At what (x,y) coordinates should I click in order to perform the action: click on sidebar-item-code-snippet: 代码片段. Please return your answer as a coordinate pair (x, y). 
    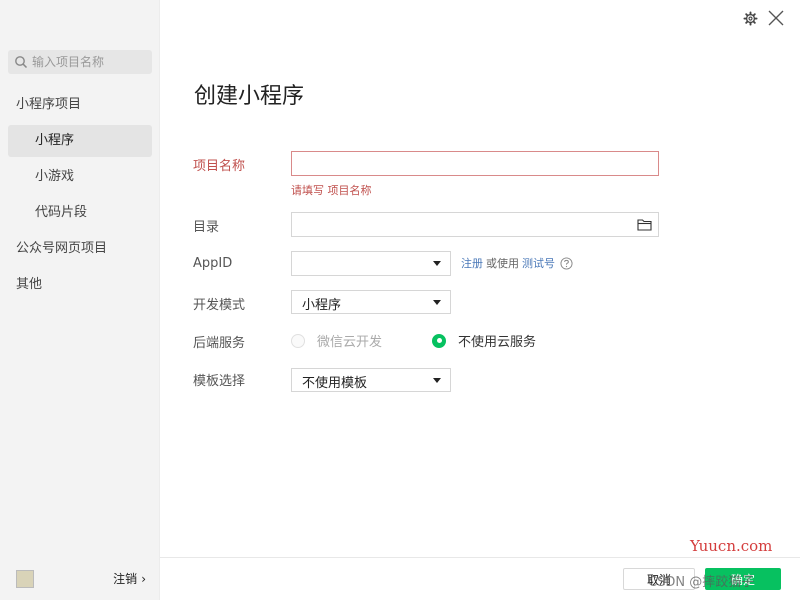
    Looking at the image, I should click on (80, 213).